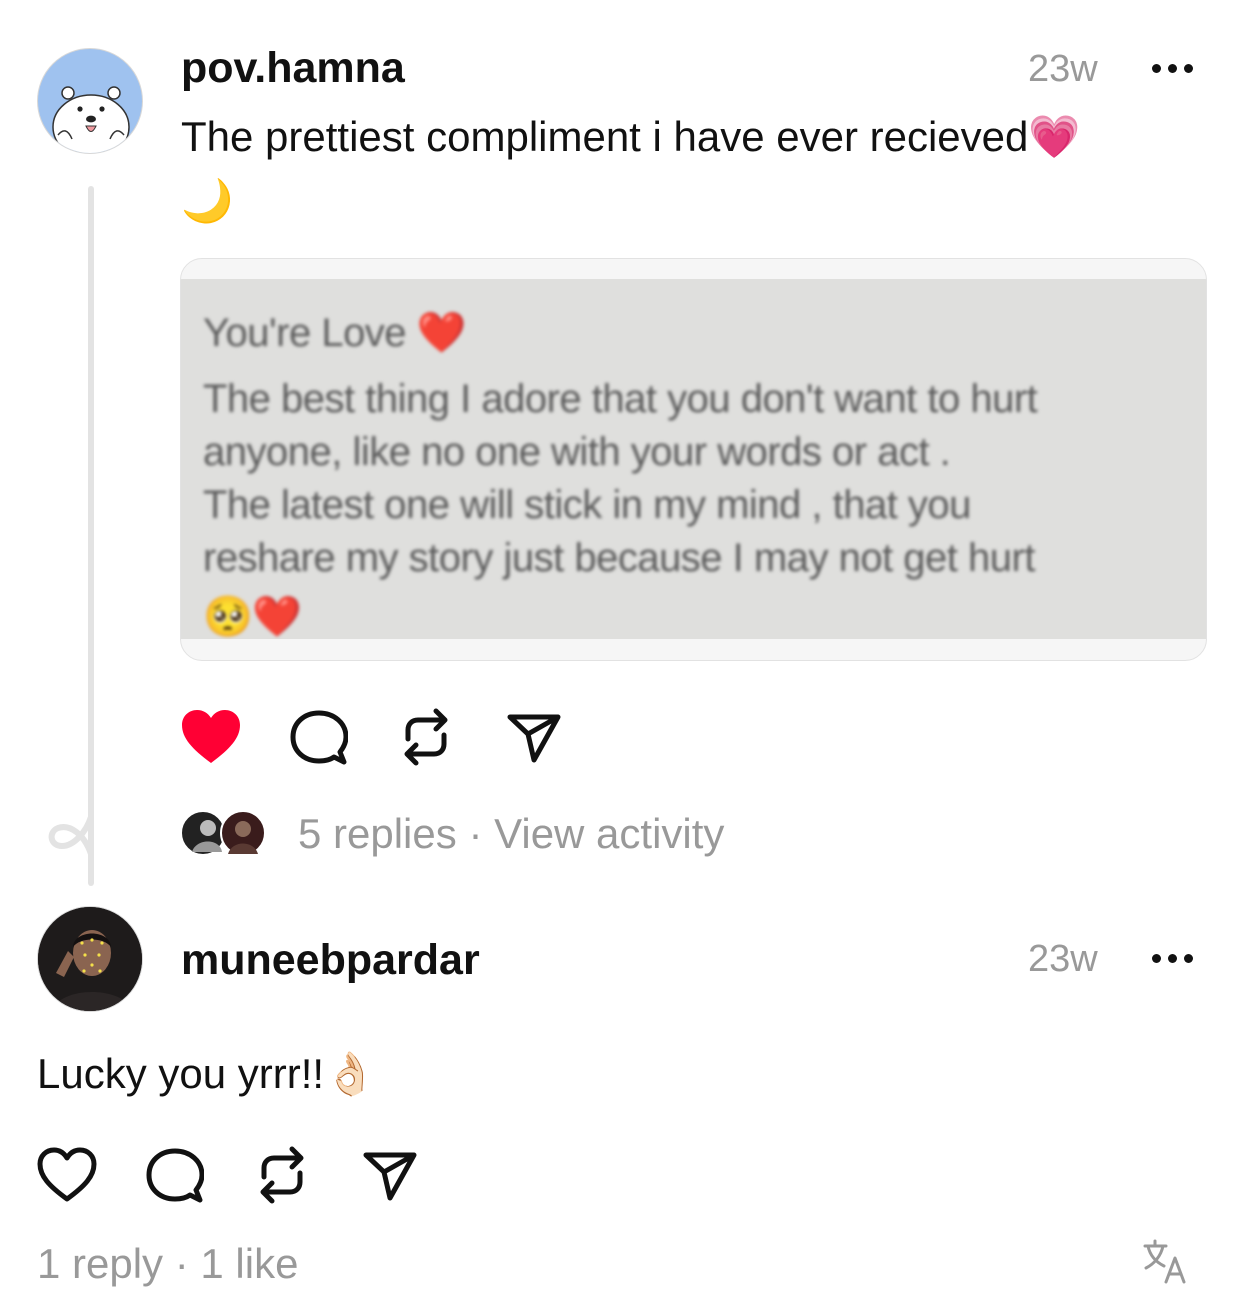 This screenshot has width=1242, height=1294. I want to click on avatar-muneebpardar, so click(90, 959).